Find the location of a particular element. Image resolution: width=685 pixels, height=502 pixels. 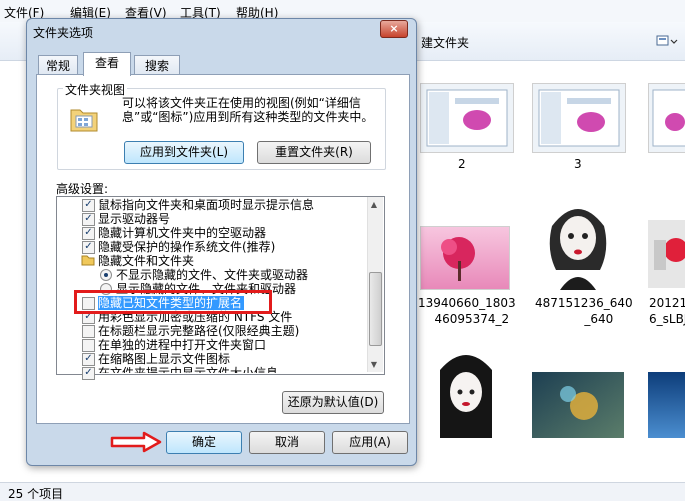

dialog-title: 文件夹选项 is located at coordinates (63, 33).